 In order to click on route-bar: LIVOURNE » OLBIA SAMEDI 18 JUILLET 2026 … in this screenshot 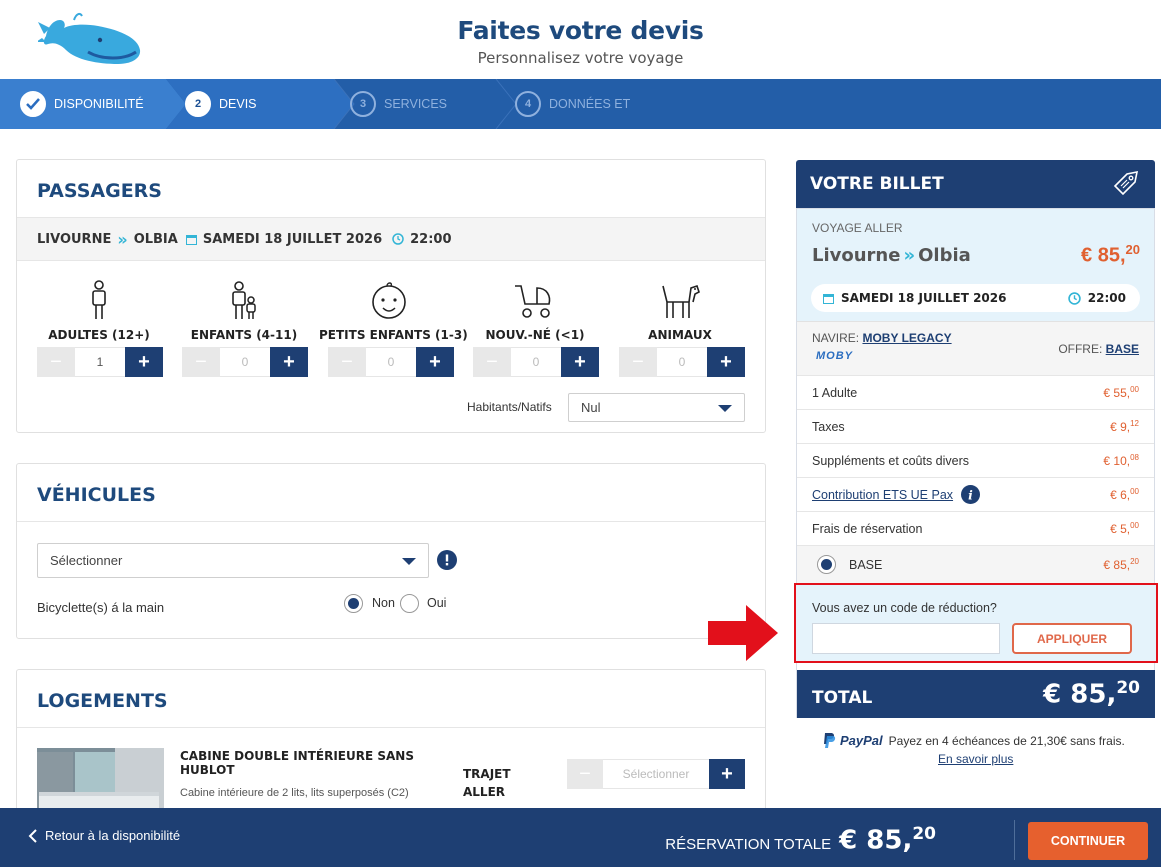, I will do `click(391, 239)`.